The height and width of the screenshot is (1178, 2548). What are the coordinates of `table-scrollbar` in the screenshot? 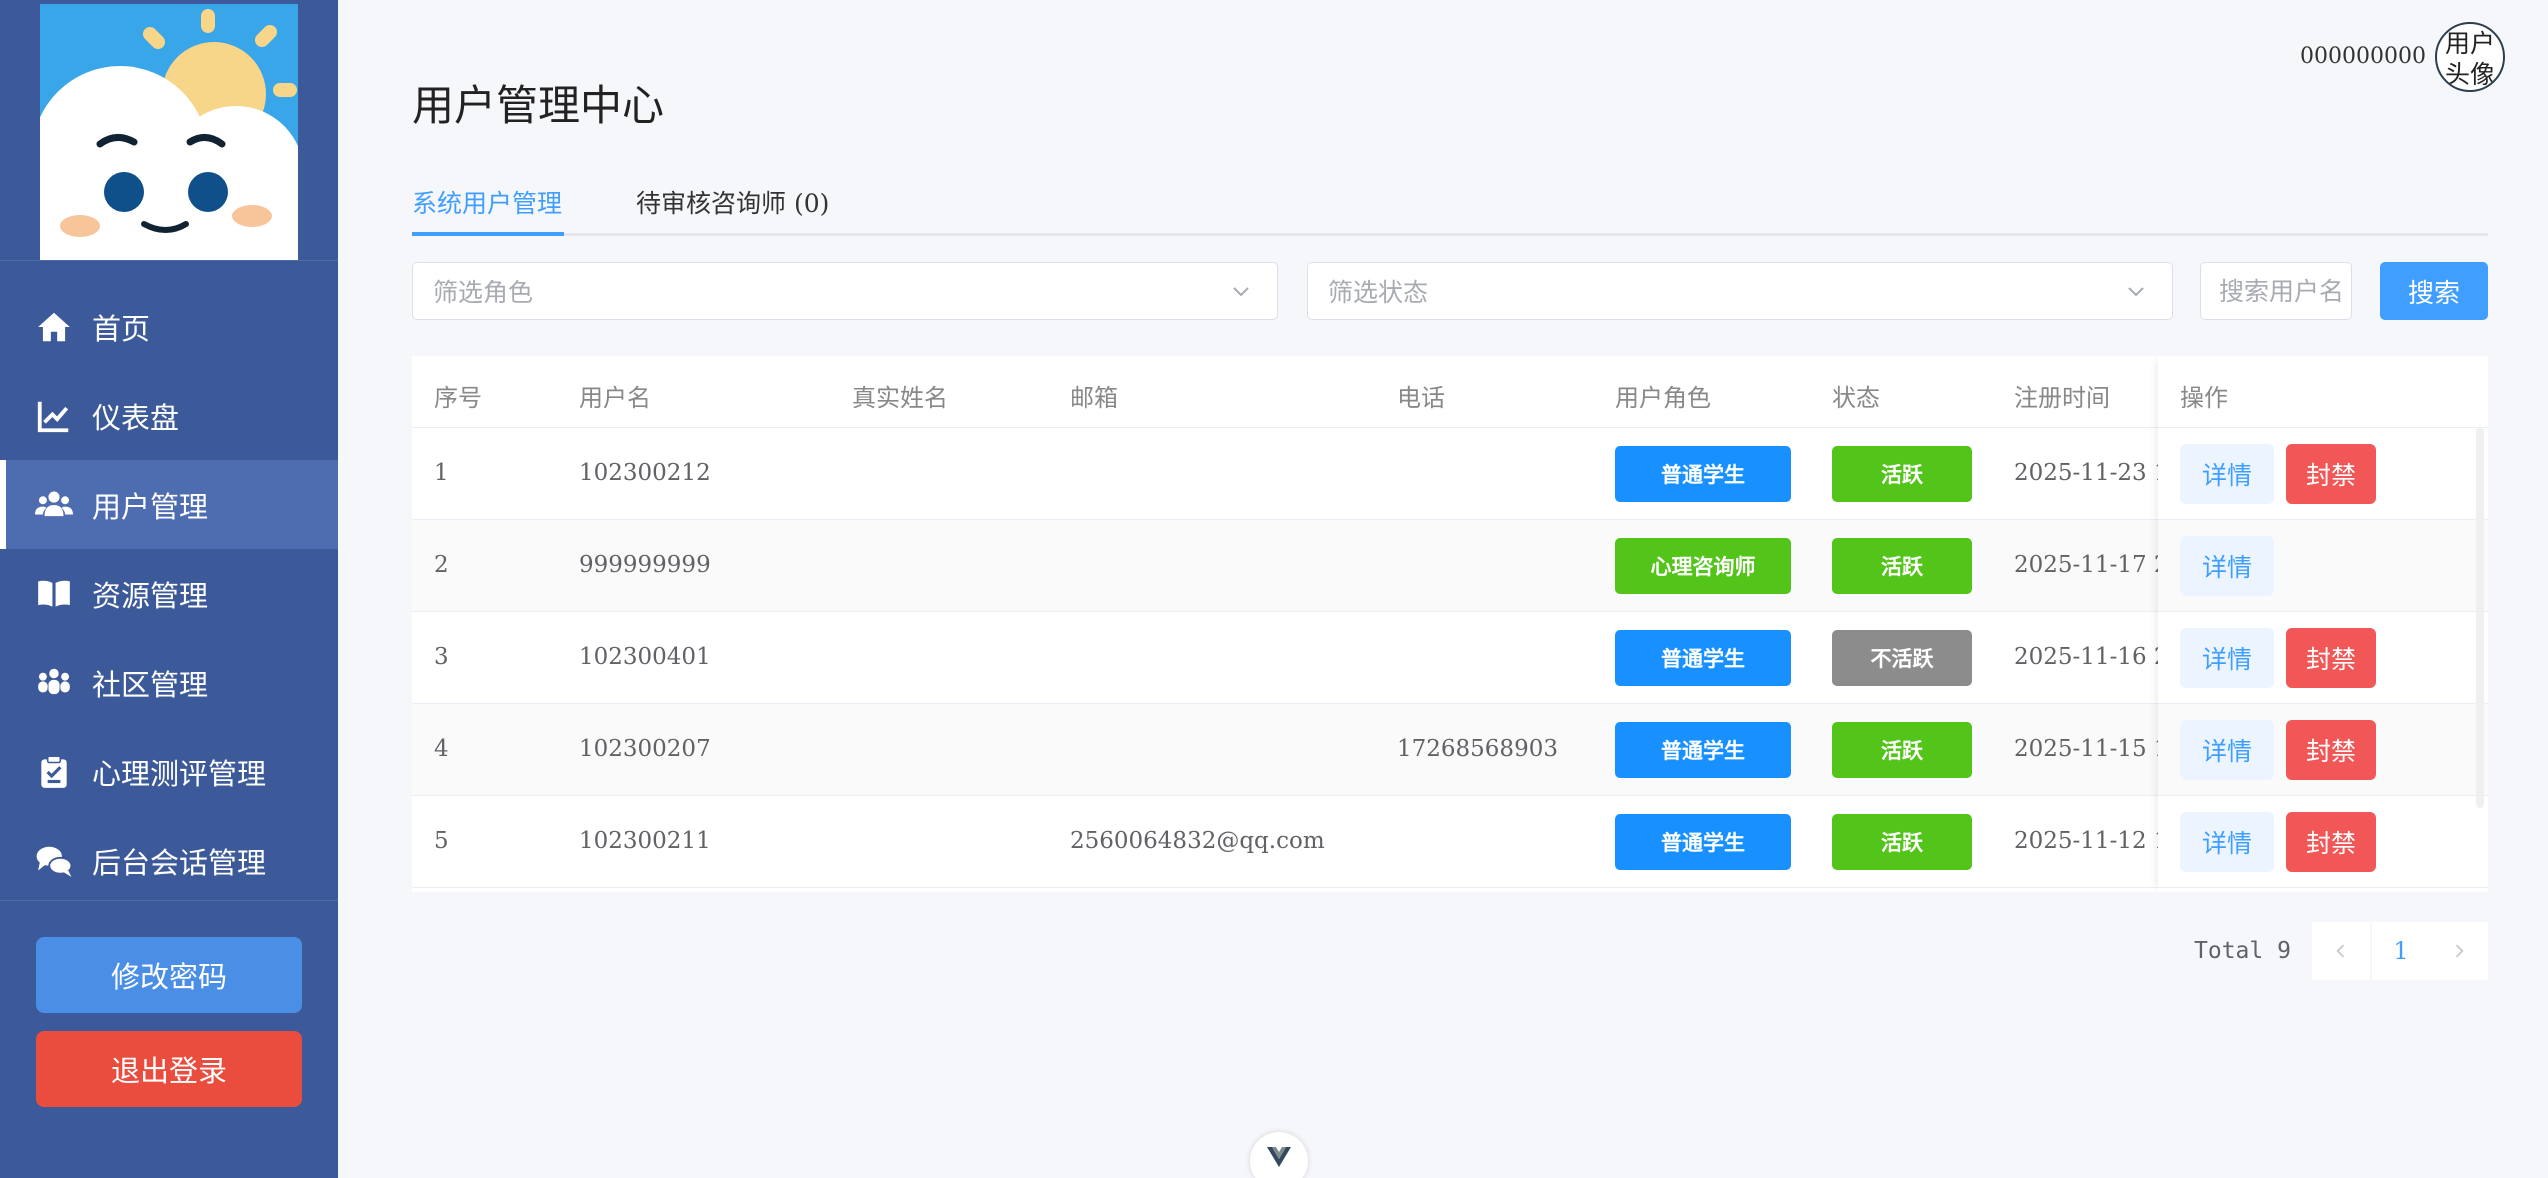 It's located at (2480, 618).